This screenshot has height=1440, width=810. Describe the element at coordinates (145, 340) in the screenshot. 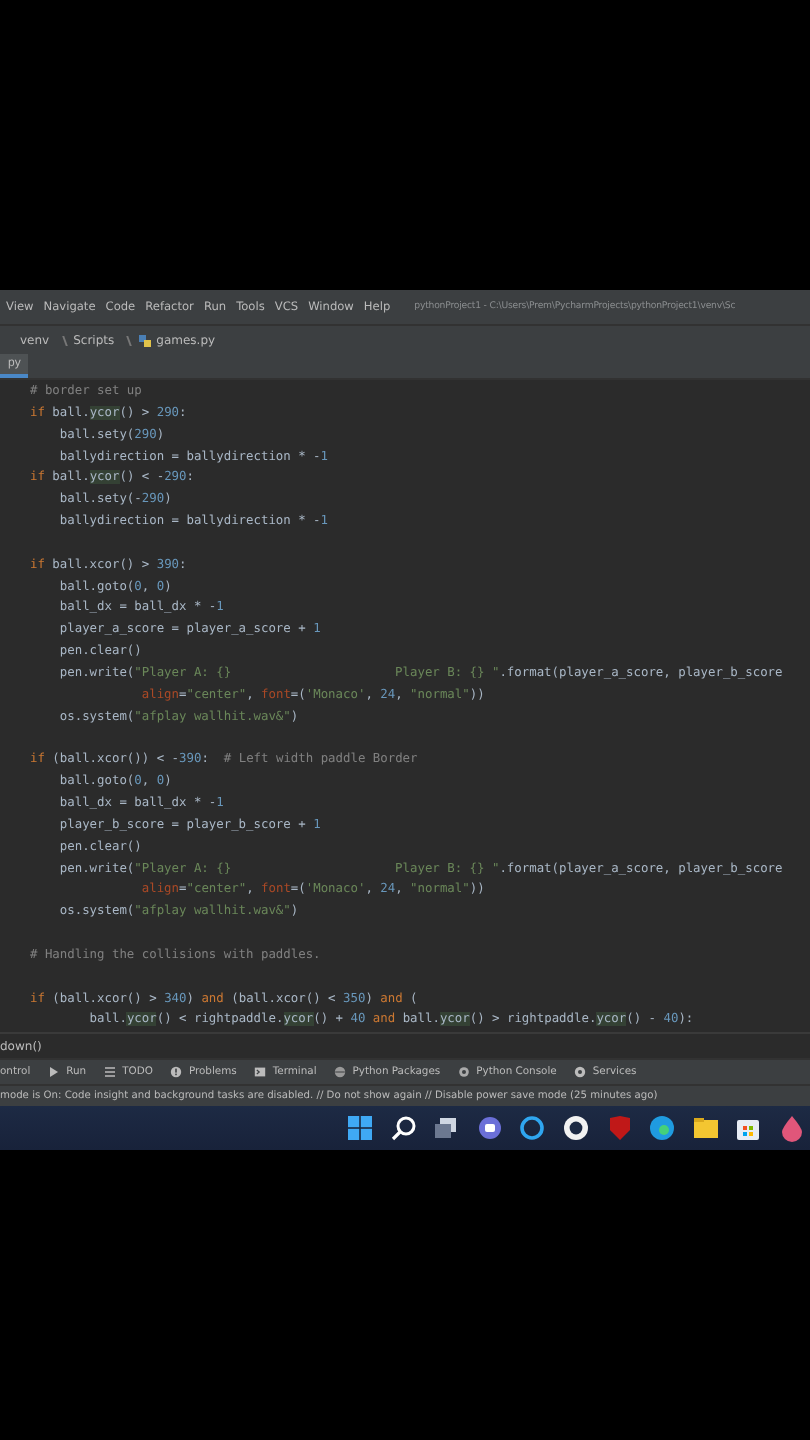

I see `python-file-icon` at that location.